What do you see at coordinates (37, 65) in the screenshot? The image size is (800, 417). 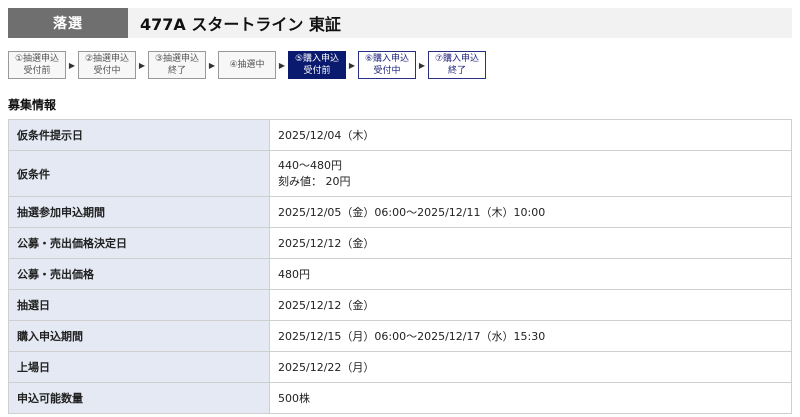 I see `step-lottery-before: ①抽選申込 受付前` at bounding box center [37, 65].